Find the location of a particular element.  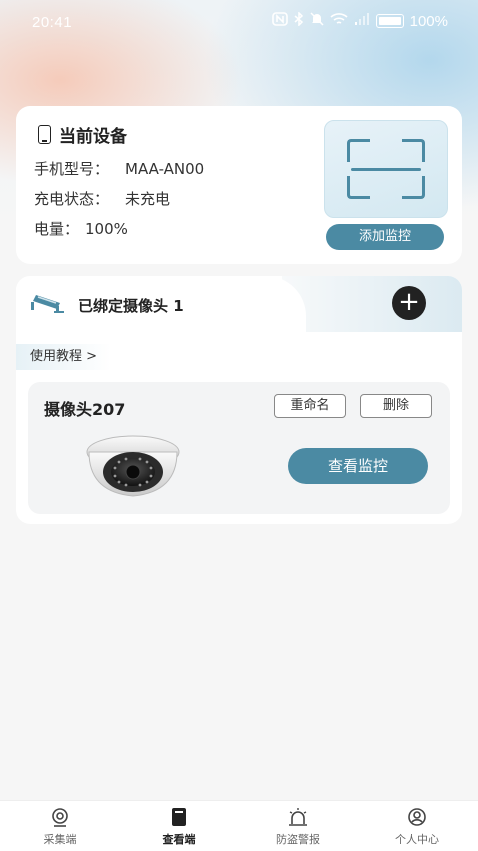

tab-viewer: 查看端 is located at coordinates (179, 827).